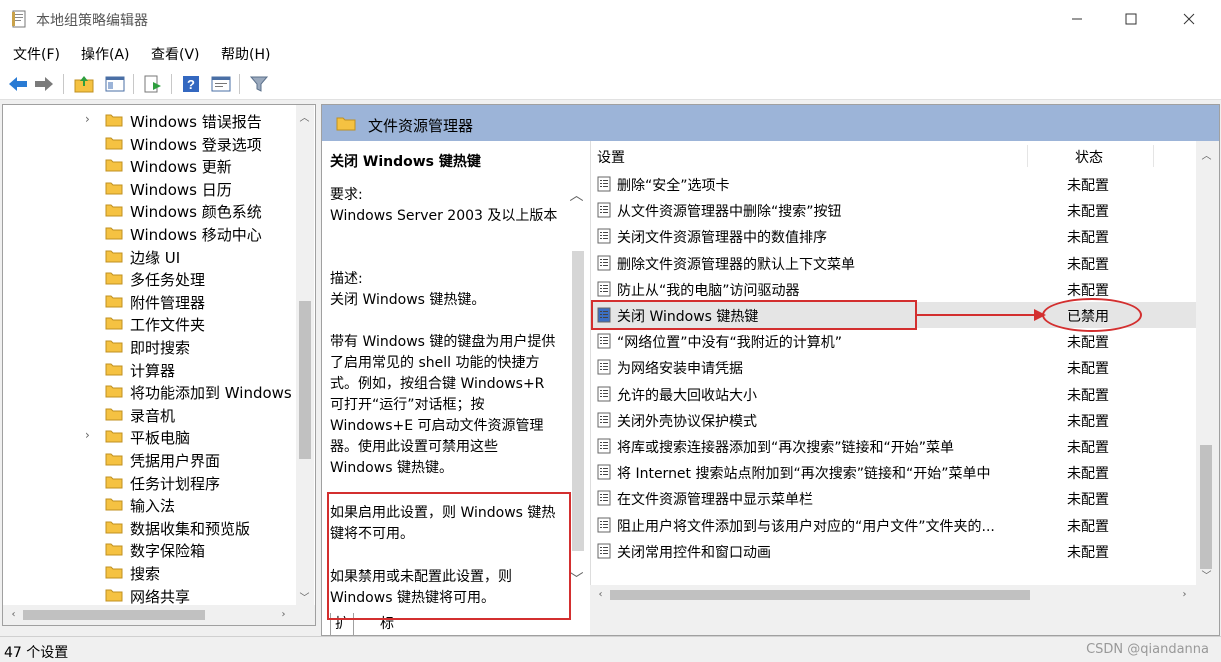  What do you see at coordinates (153, 370) in the screenshot?
I see `tree-item-label: 计算器` at bounding box center [153, 370].